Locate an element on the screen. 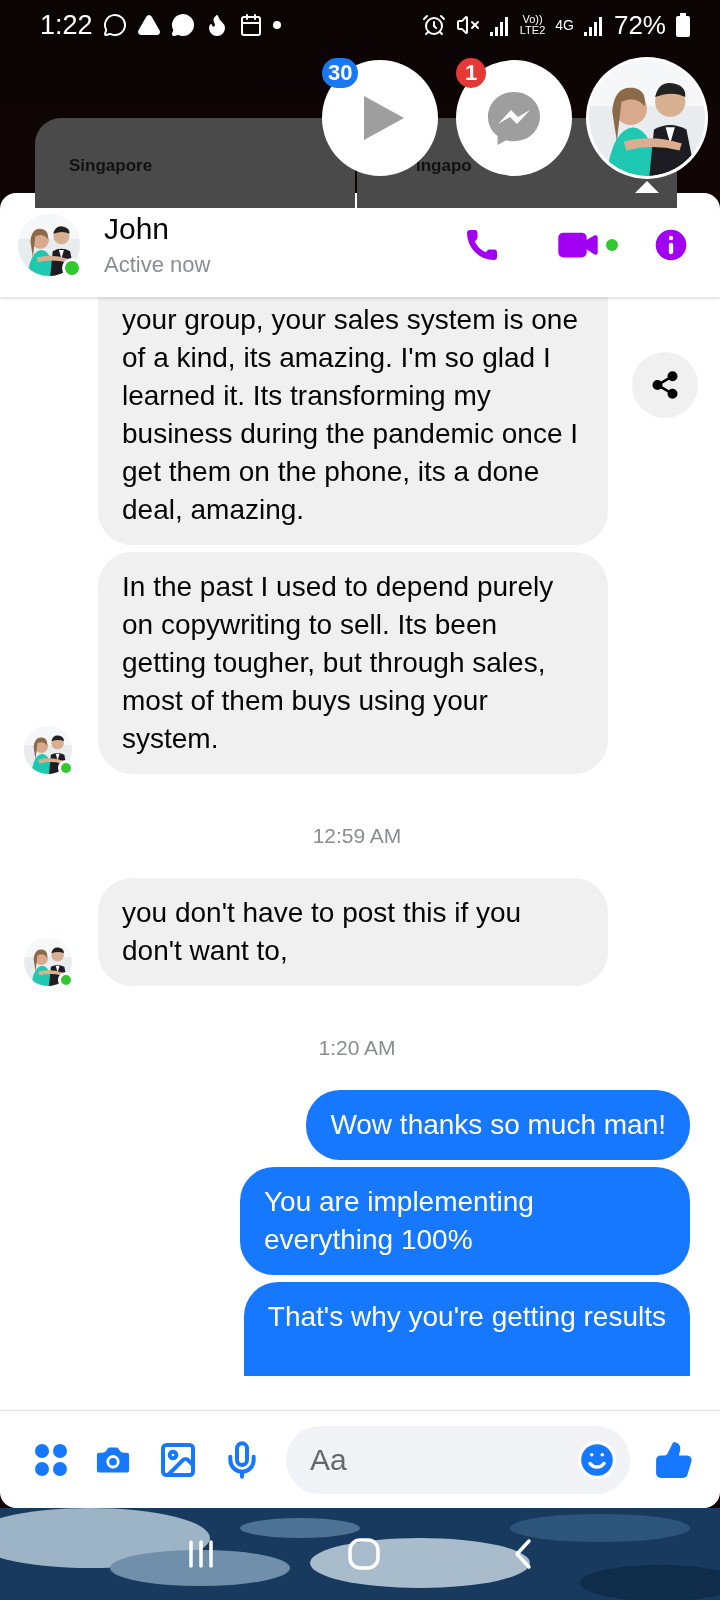 This screenshot has width=720, height=1600. message-field: Aa is located at coordinates (458, 1459).